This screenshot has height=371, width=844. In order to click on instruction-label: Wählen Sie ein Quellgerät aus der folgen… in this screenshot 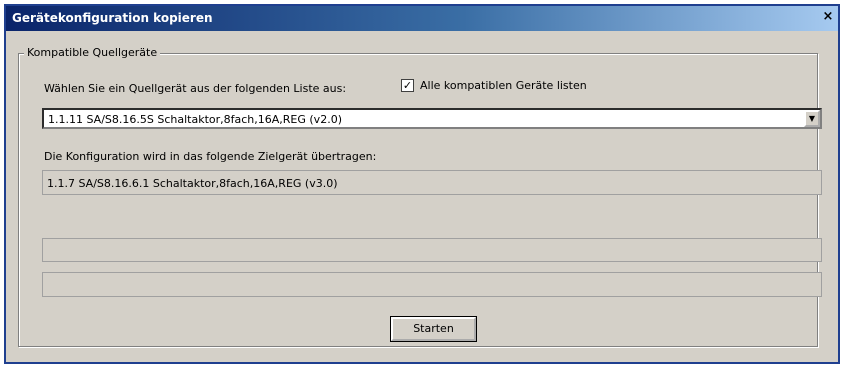, I will do `click(195, 88)`.